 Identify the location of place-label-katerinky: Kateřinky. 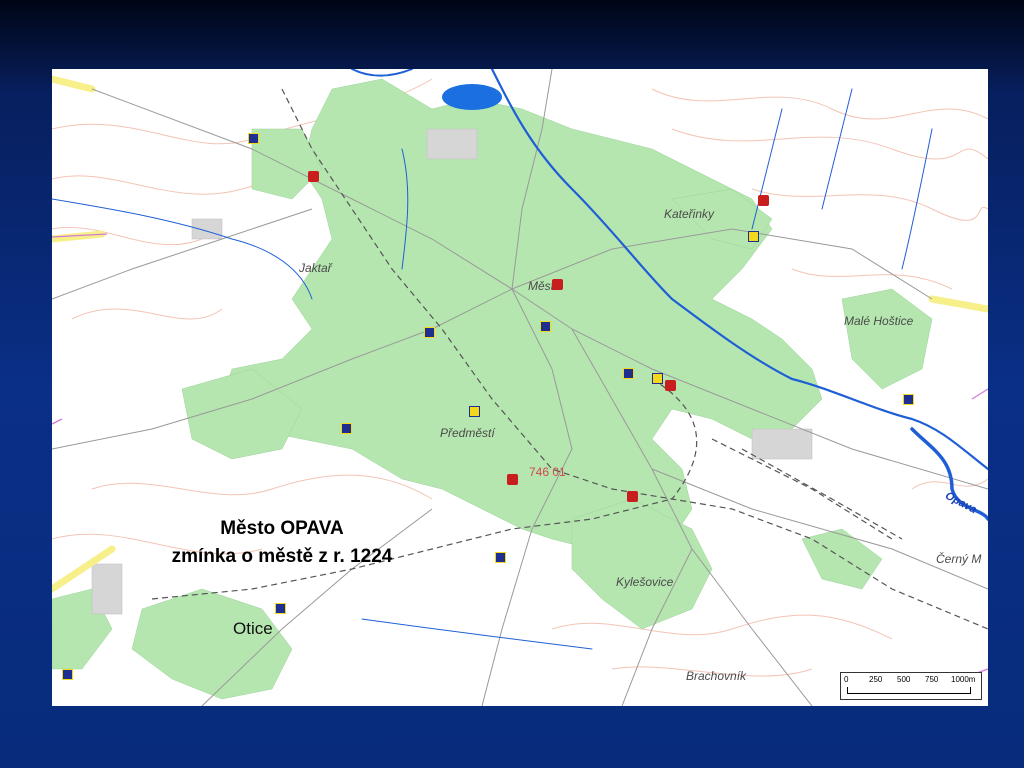
(689, 214).